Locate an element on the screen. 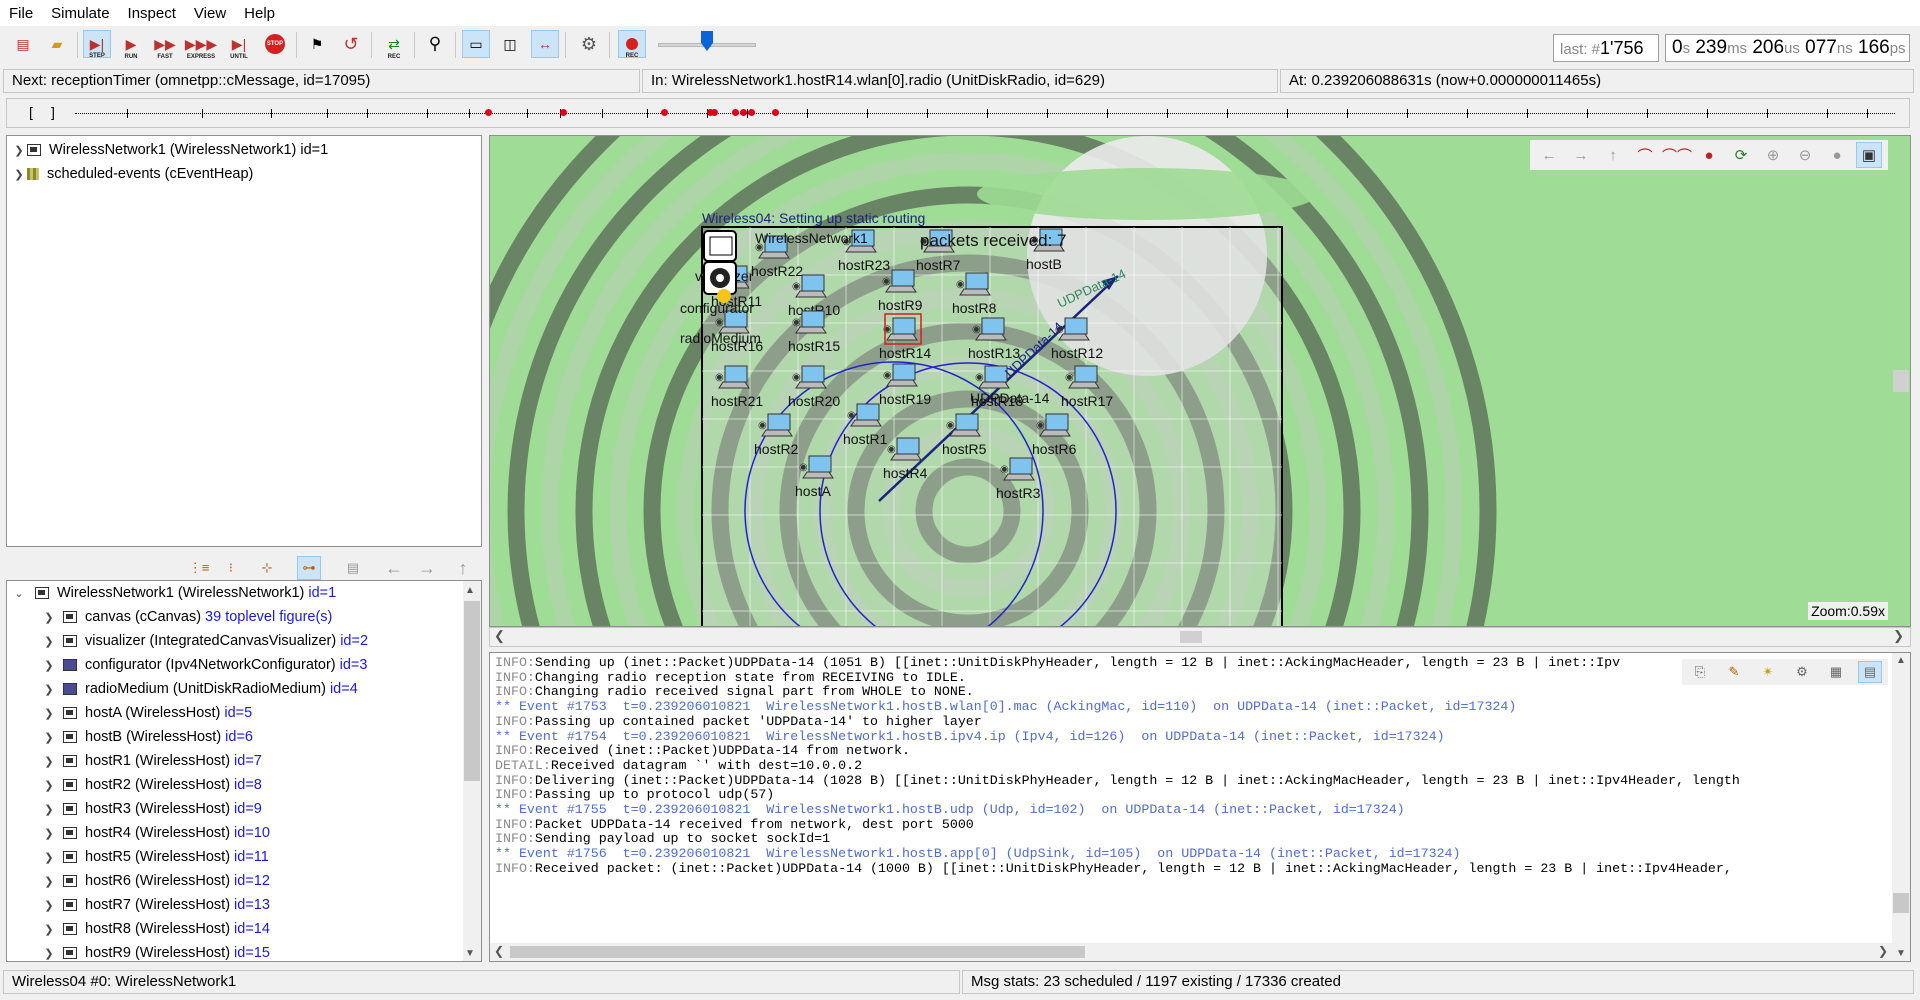 The height and width of the screenshot is (1000, 1920). inspector-item: ❯ hostR4 (WirelessHost) id=10 is located at coordinates (155, 833).